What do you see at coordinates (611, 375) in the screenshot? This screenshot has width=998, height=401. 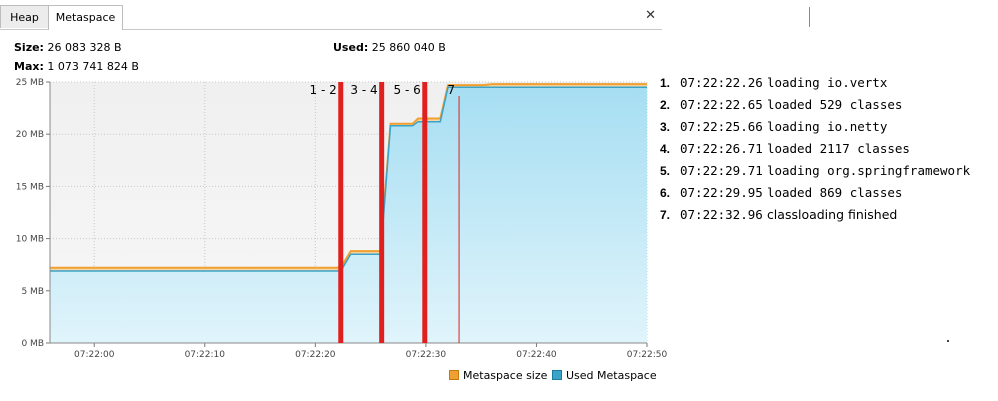 I see `legend-label-used: Used Metaspace` at bounding box center [611, 375].